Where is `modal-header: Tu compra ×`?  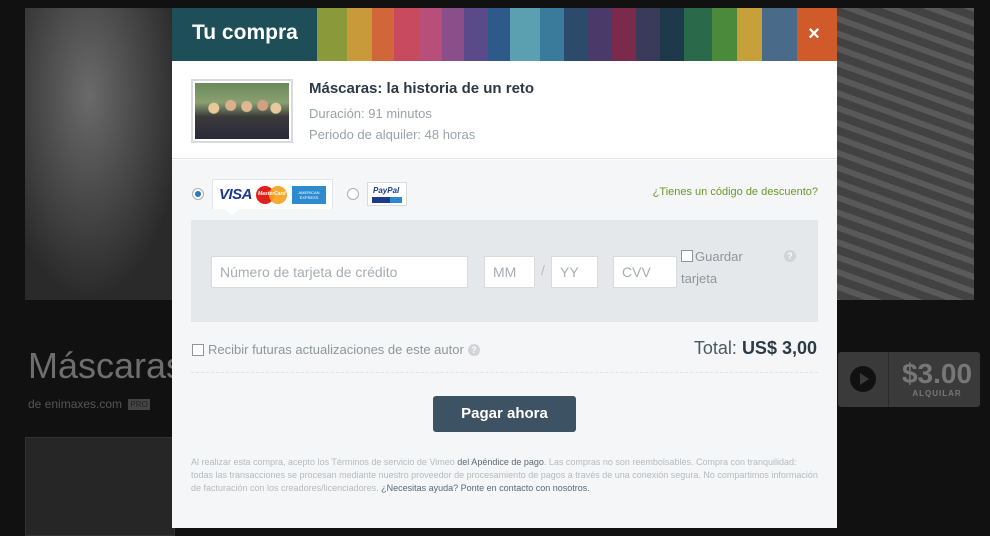 modal-header: Tu compra × is located at coordinates (504, 34).